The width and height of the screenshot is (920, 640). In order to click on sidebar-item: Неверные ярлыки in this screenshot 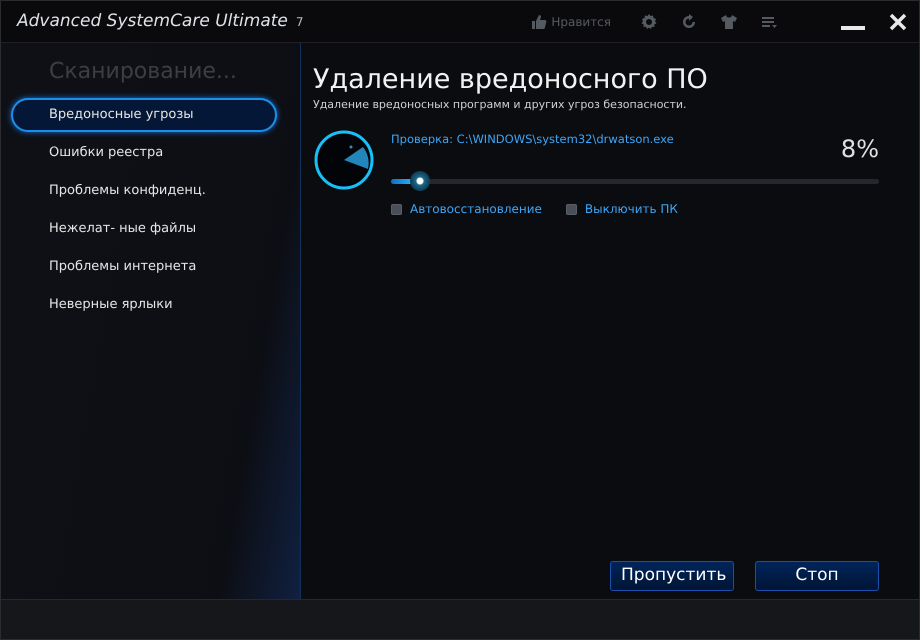, I will do `click(144, 305)`.